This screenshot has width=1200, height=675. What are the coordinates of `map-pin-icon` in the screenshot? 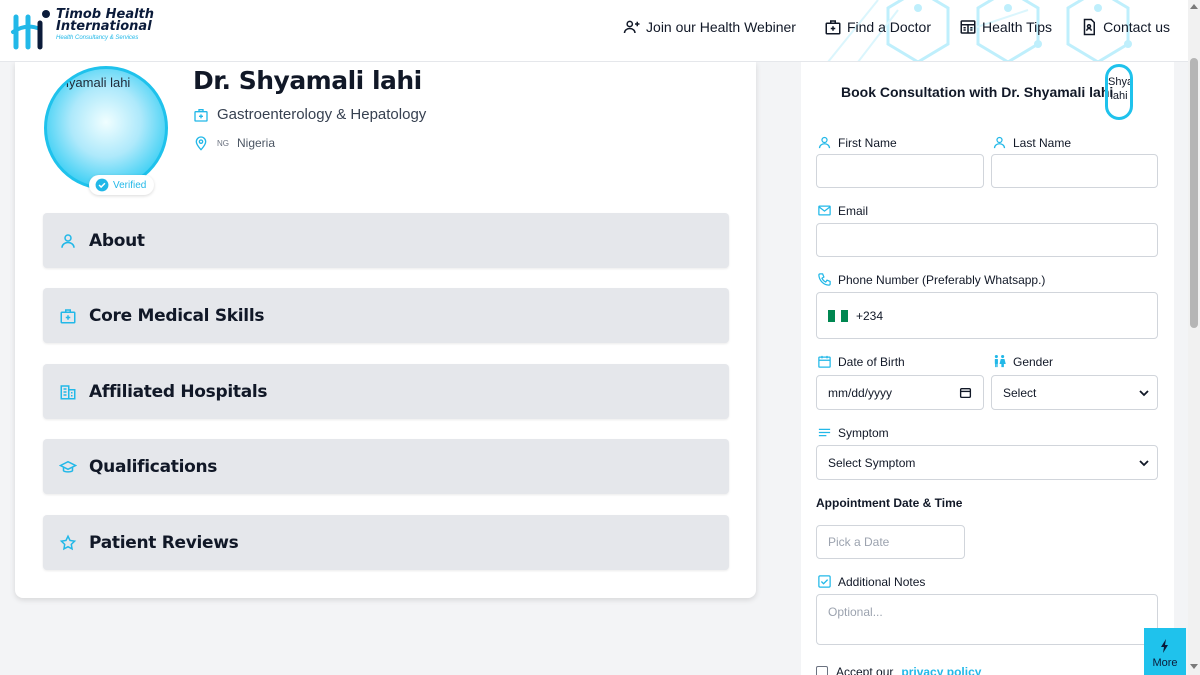 It's located at (201, 143).